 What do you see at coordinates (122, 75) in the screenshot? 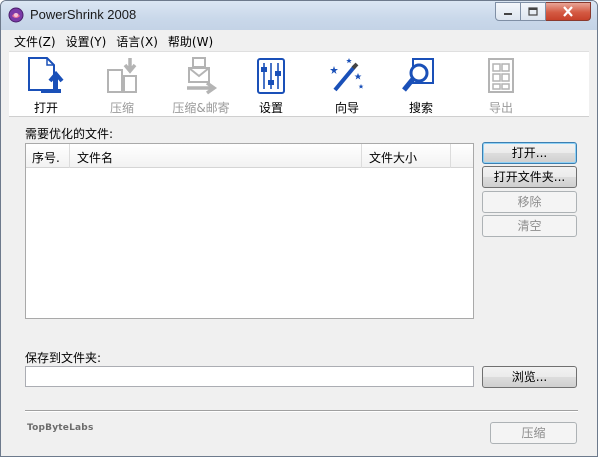
I see `compress-icon` at bounding box center [122, 75].